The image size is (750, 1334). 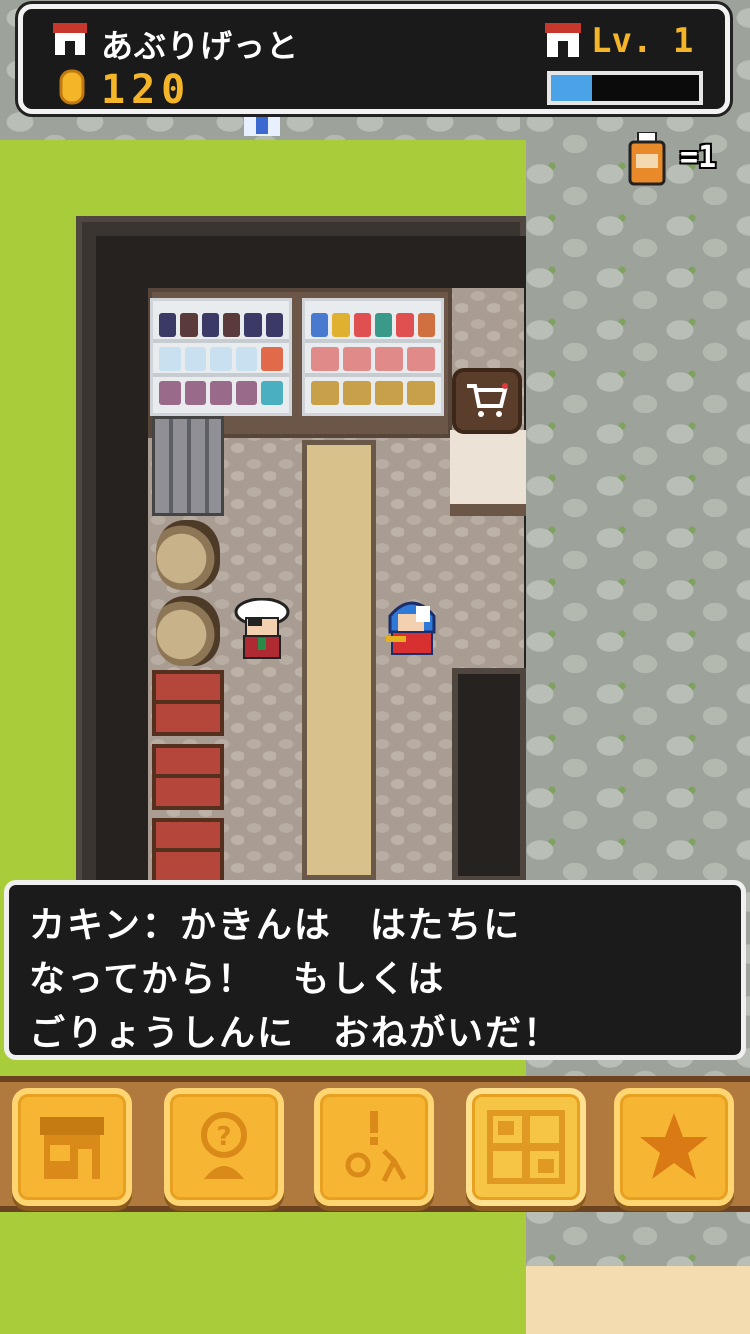 I want to click on hero-sprite, so click(x=412, y=628).